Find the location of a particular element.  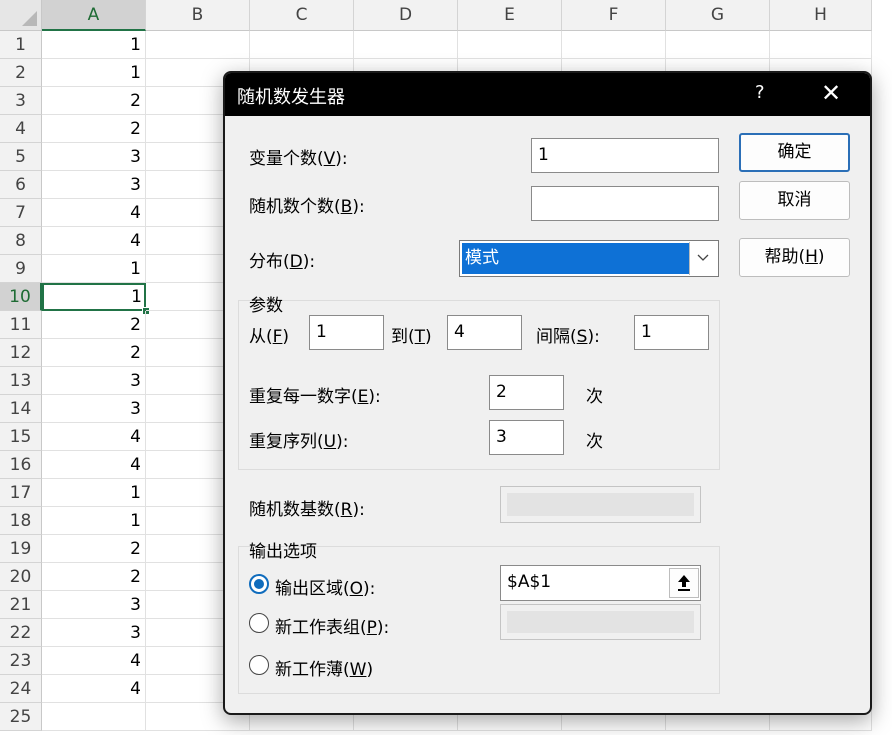

row-header-7: 7 is located at coordinates (21, 213).